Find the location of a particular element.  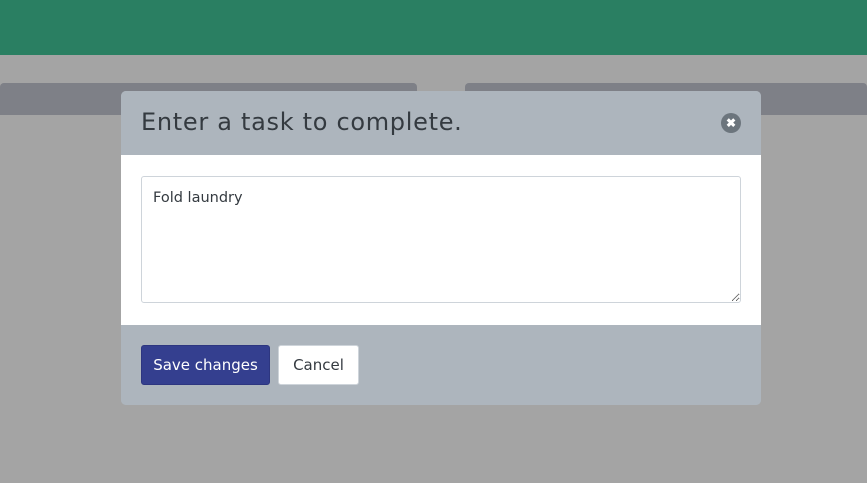

modal-header: Enter a task to complete. ✖ is located at coordinates (441, 123).